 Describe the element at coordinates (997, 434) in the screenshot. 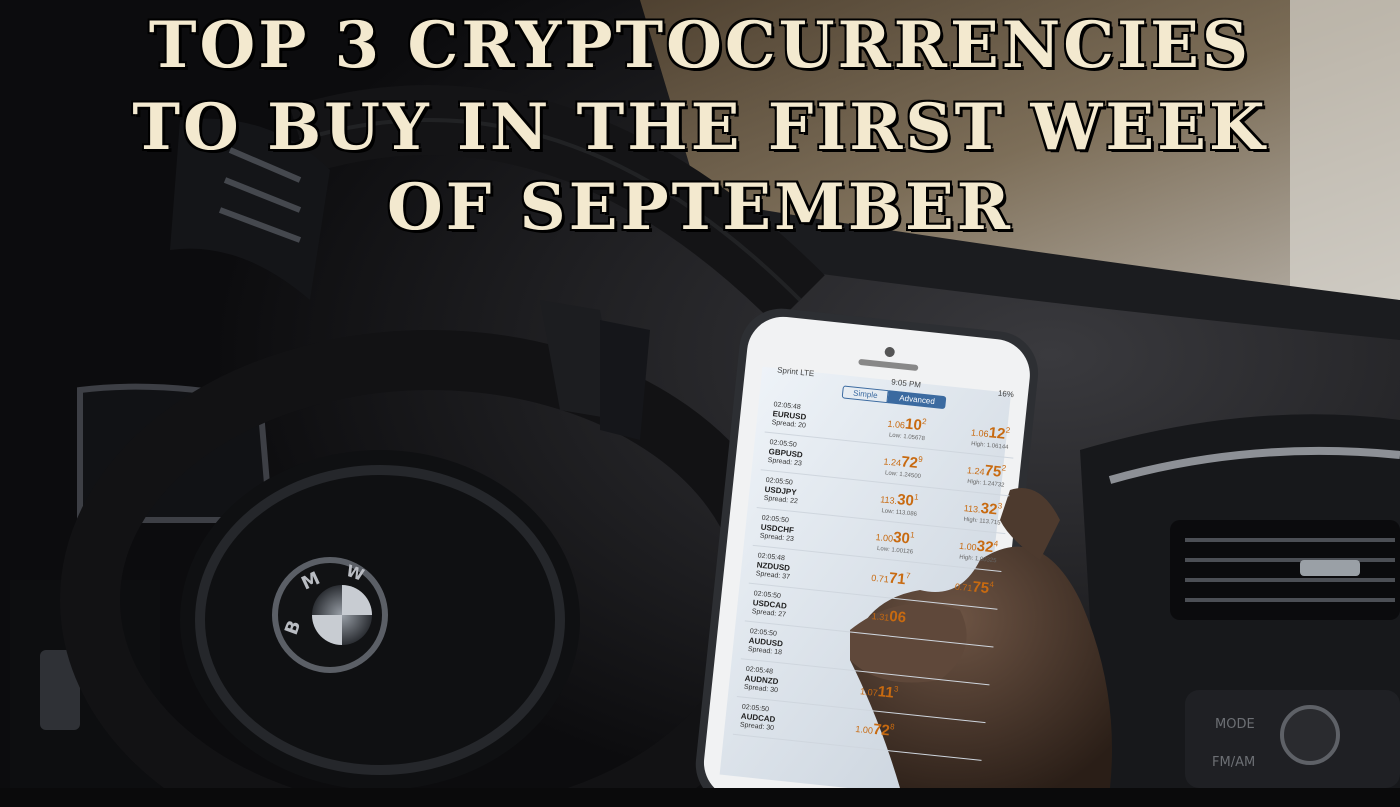

I see `quote-ask-pips: 12` at that location.